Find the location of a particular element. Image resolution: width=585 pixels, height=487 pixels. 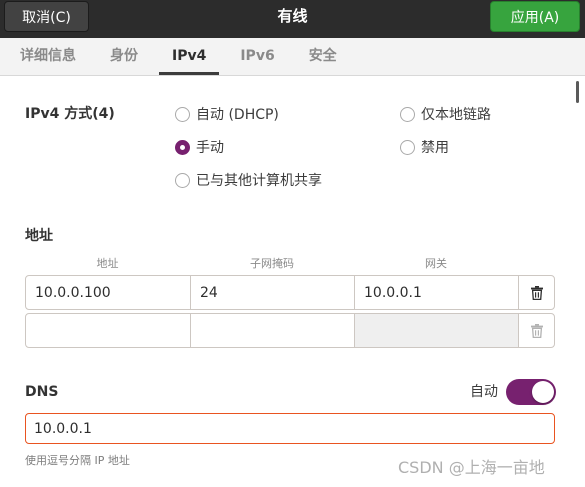

radio-auto-dhcp: 自动 (DHCP) is located at coordinates (227, 114).